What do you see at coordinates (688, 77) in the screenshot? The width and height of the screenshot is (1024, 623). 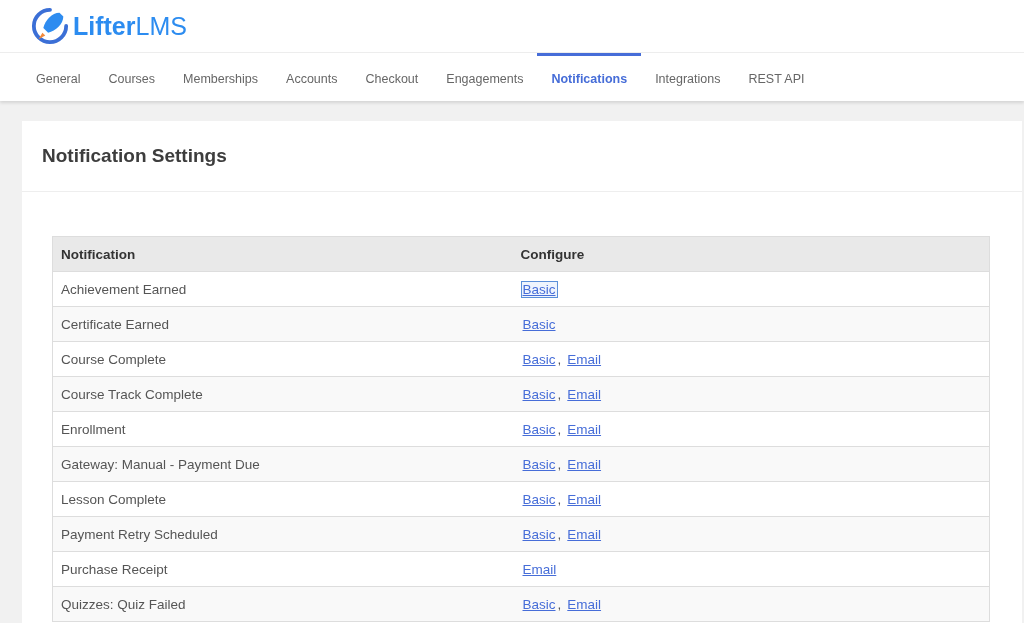 I see `settings-tab: Integrations` at bounding box center [688, 77].